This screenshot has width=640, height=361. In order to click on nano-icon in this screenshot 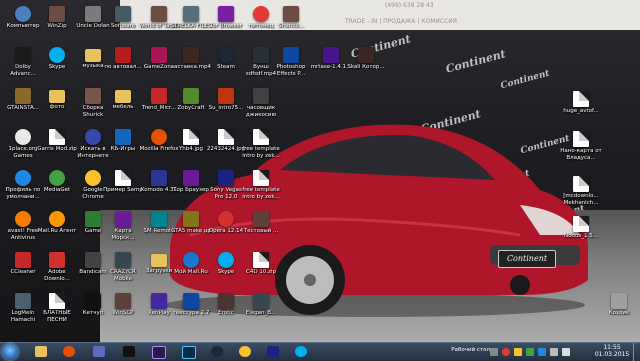, I will do `click(581, 139)`.